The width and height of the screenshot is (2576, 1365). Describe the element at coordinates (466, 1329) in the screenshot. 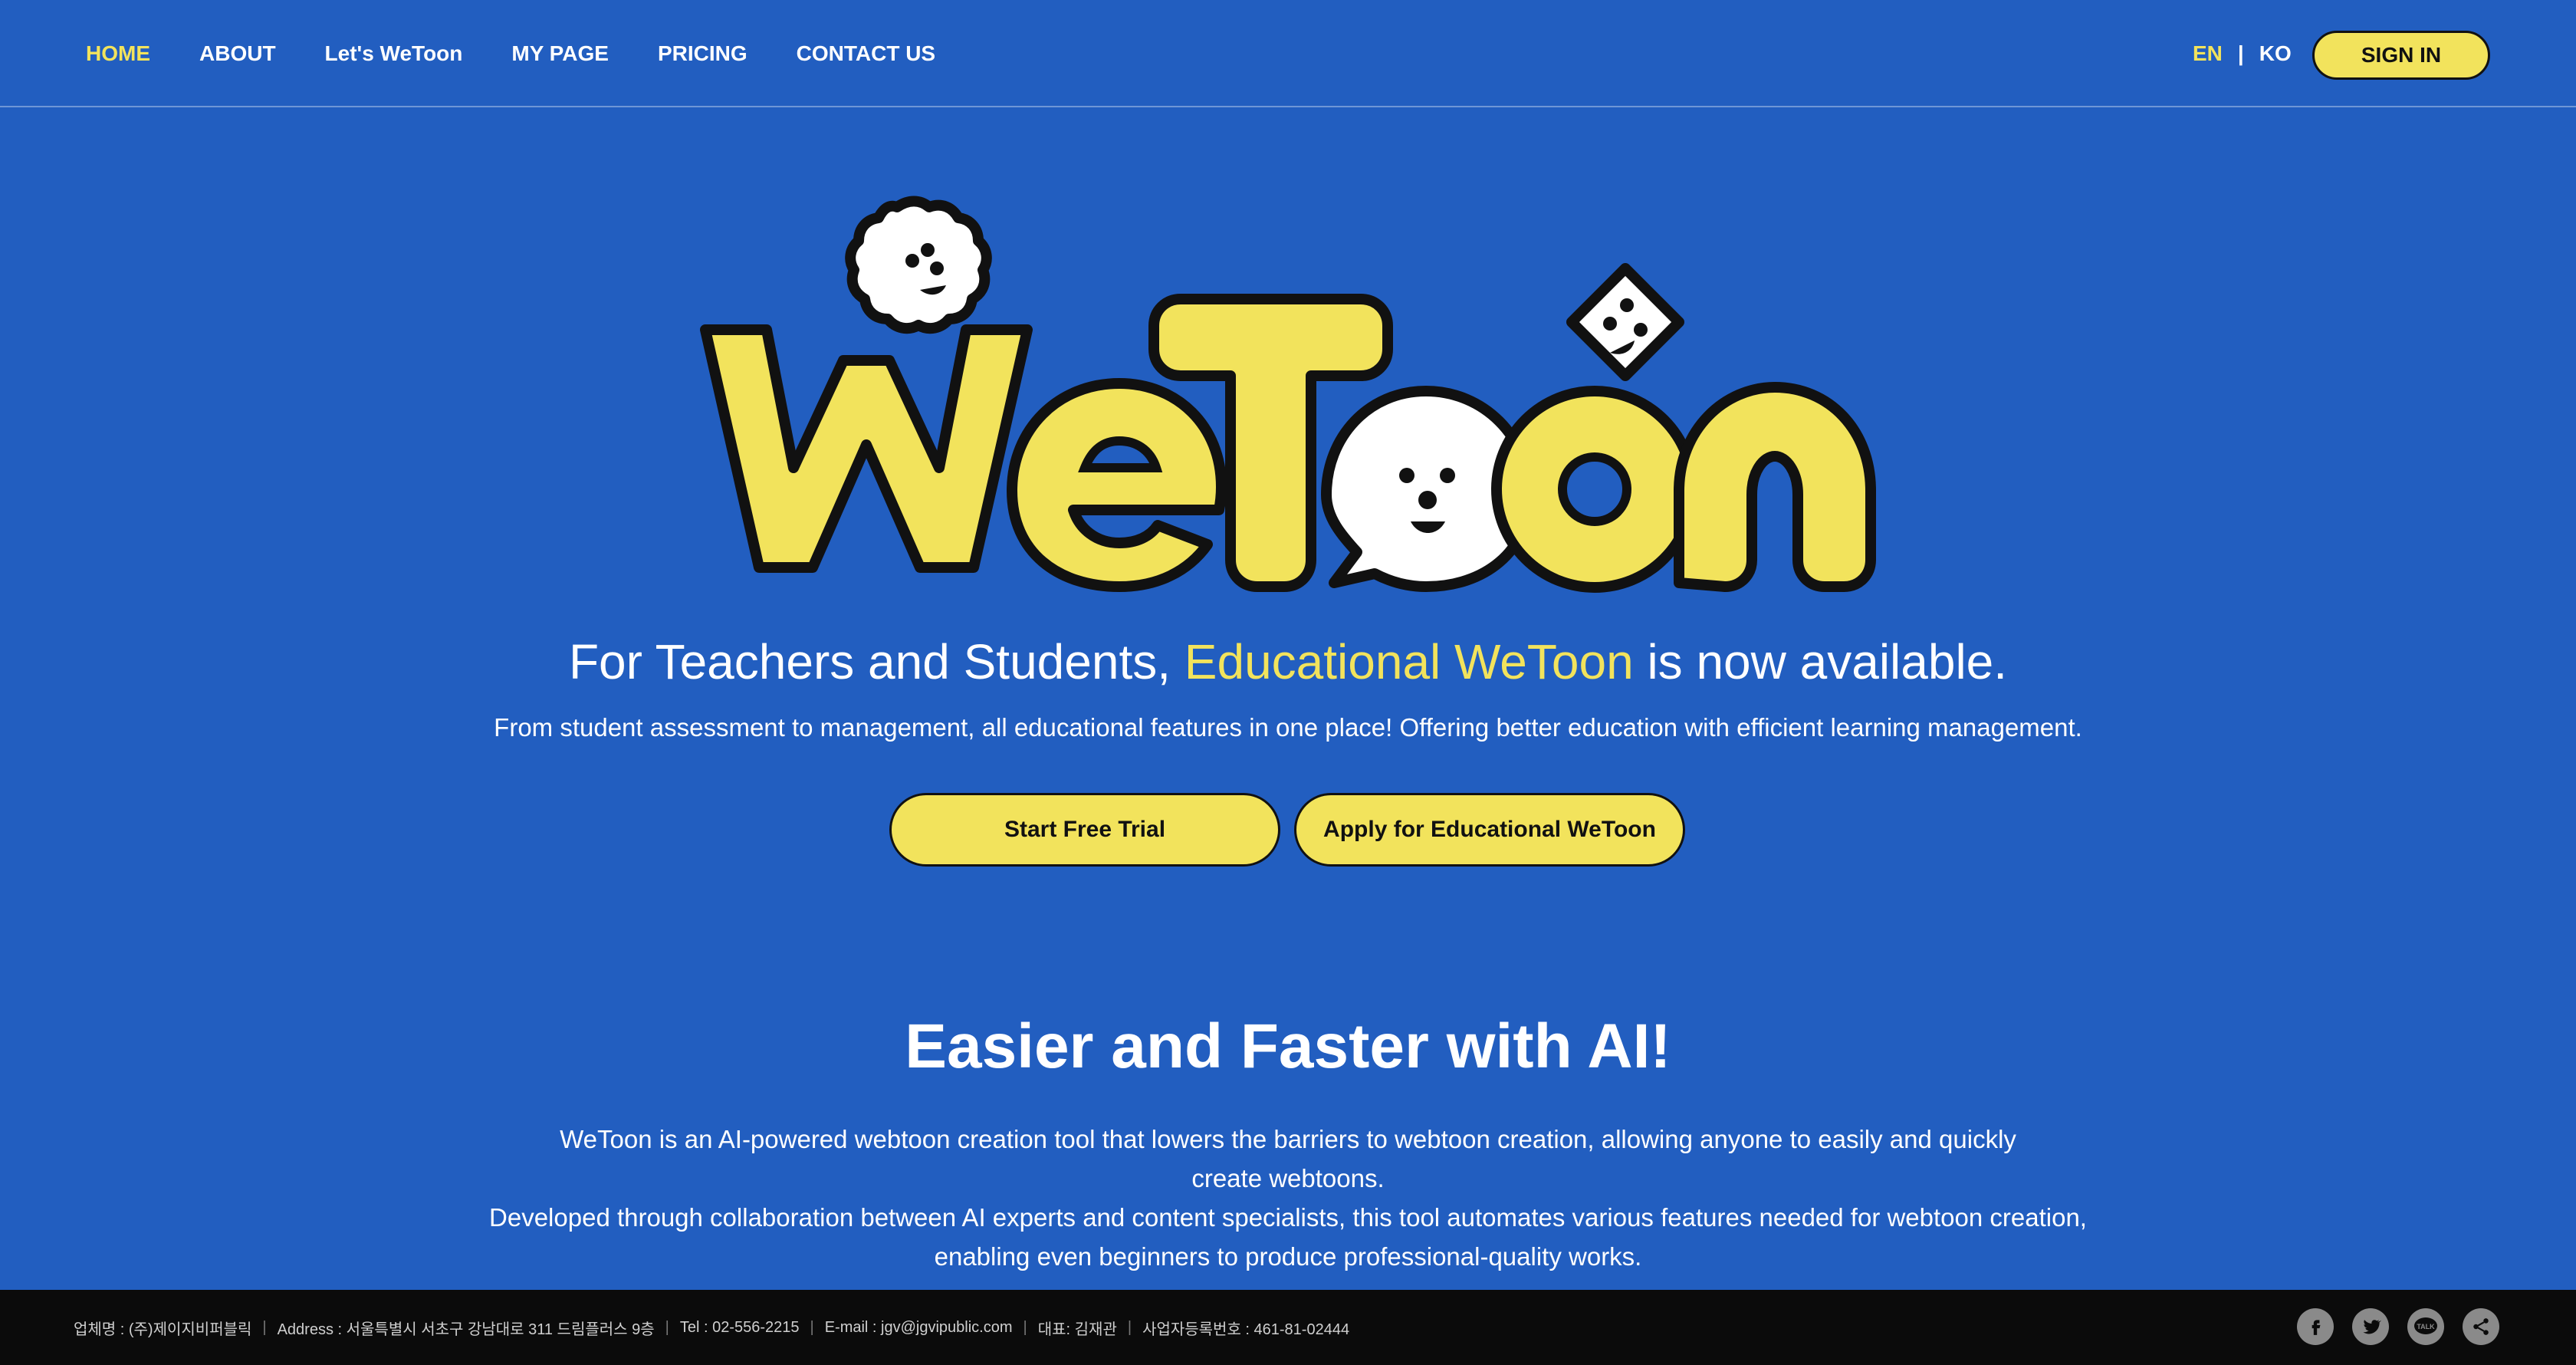

I see `footer-address: Address : 서울특별시 서초구 강남대로 311 드림플러스 9층` at that location.